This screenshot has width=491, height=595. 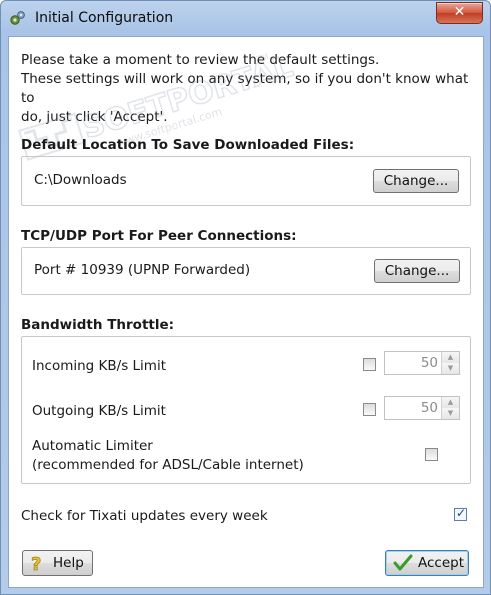 What do you see at coordinates (431, 454) in the screenshot?
I see `auto-limiter-checkbox` at bounding box center [431, 454].